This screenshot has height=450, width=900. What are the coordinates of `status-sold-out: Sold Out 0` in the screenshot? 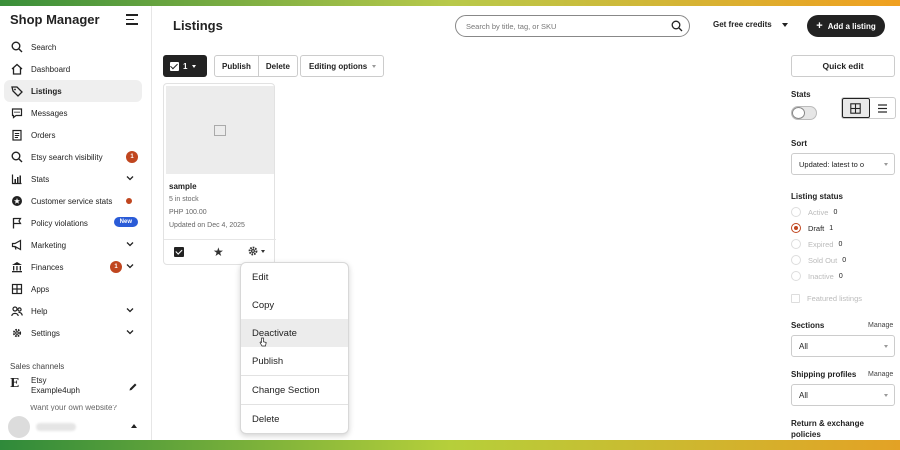 It's located at (818, 260).